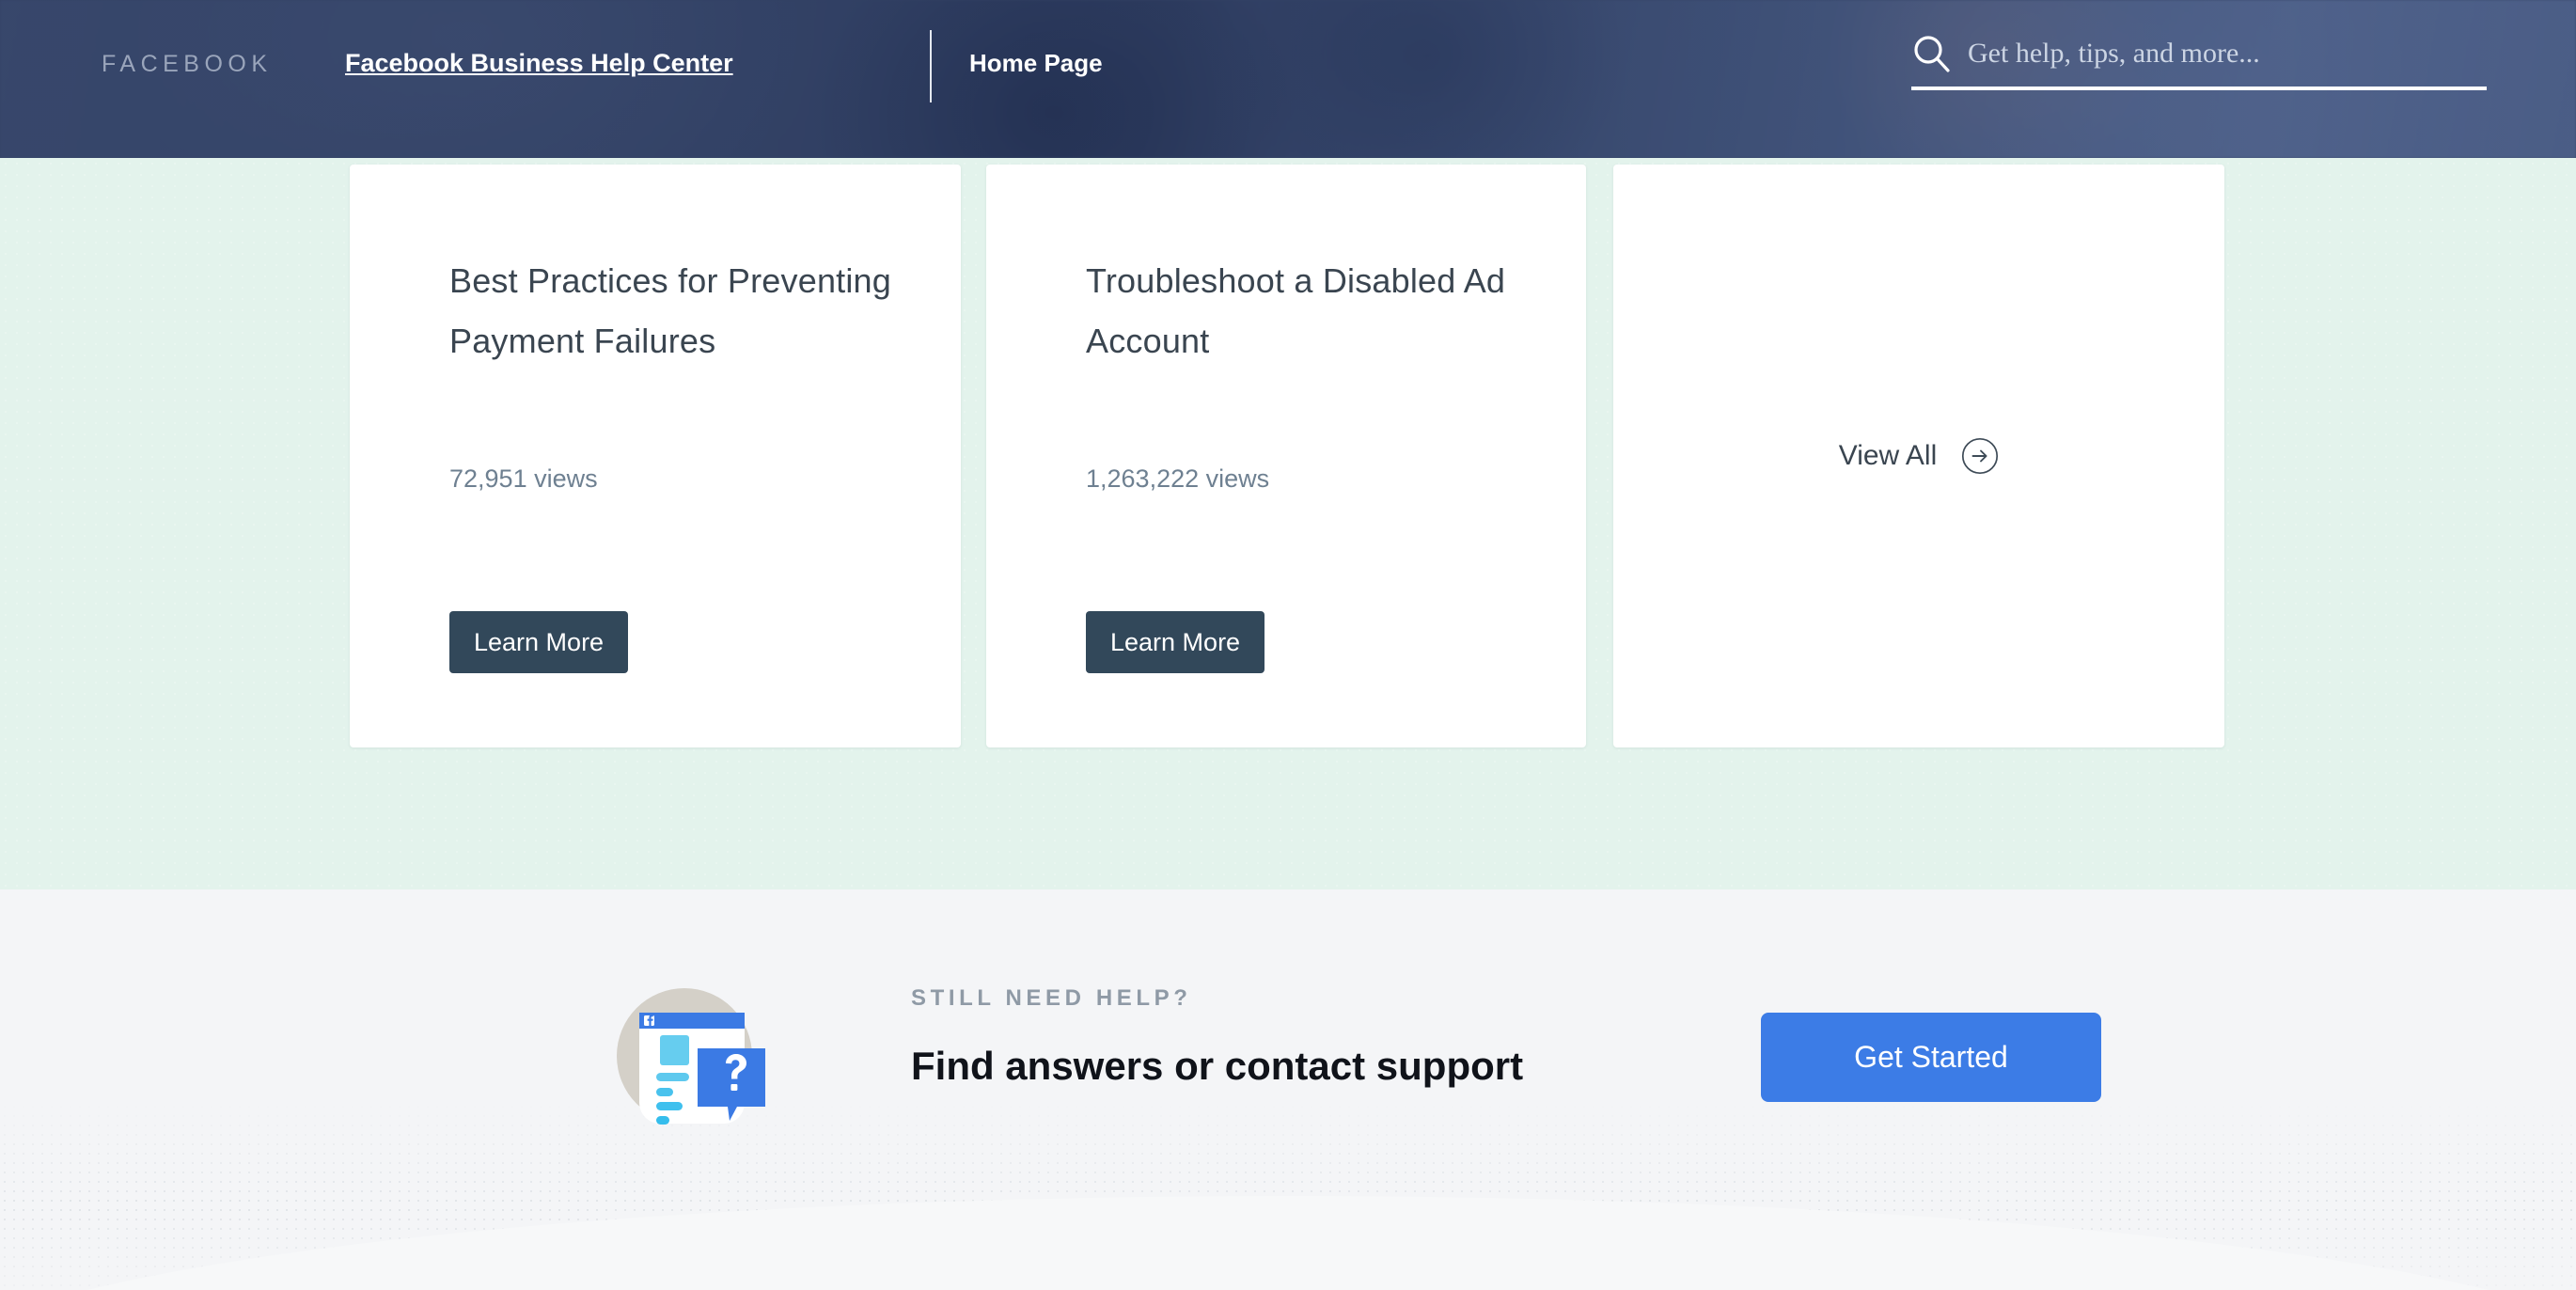 The height and width of the screenshot is (1290, 2576). I want to click on still-need-help-heading: Find answers or contact support, so click(1217, 1066).